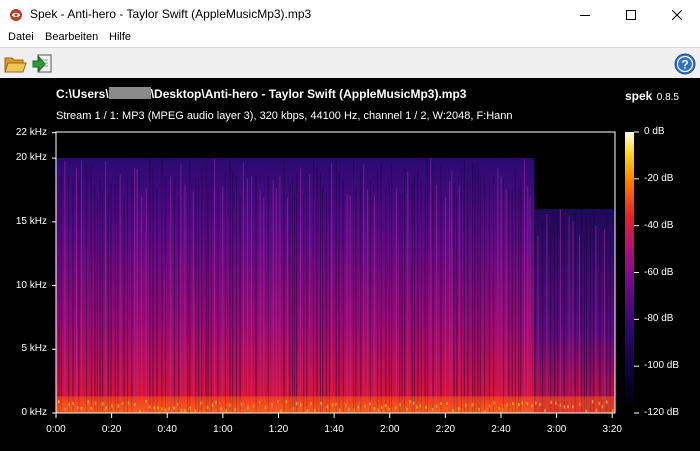 This screenshot has height=451, width=700. Describe the element at coordinates (350, 38) in the screenshot. I see `menu-bar: Datei Bearbeiten Hilfe` at that location.